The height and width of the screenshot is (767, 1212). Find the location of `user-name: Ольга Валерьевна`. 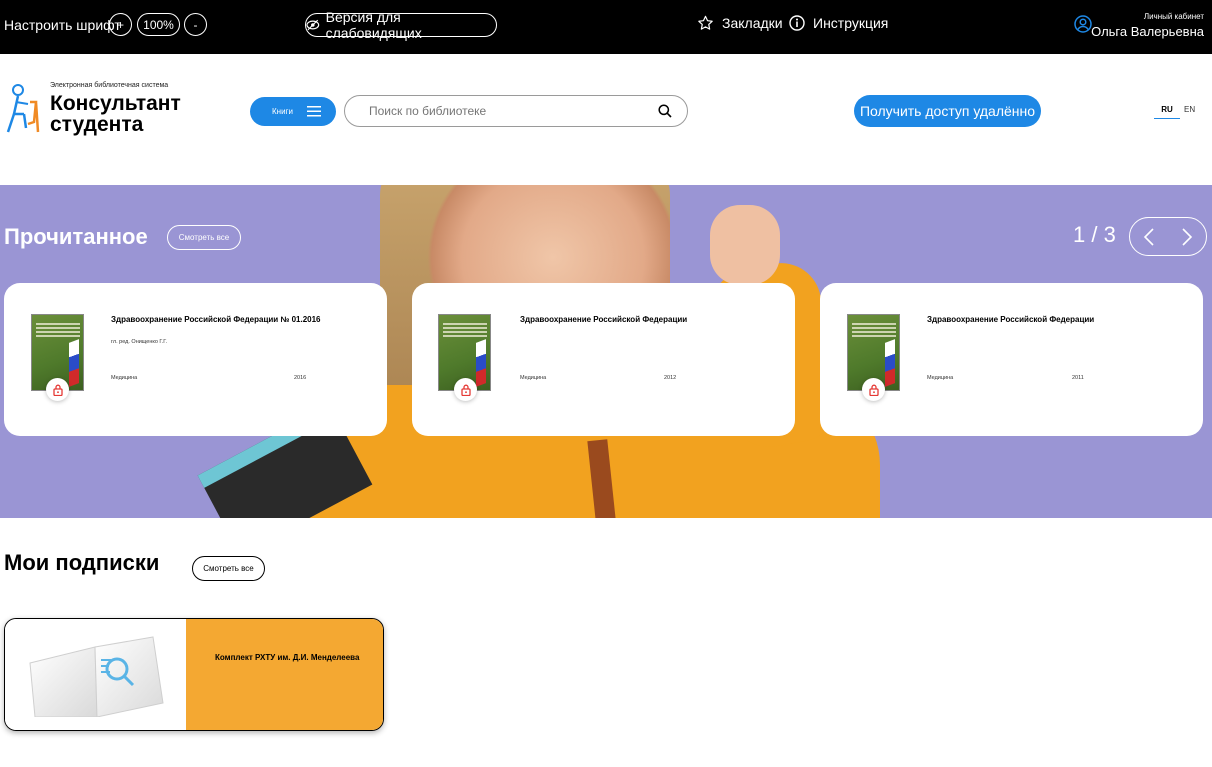

user-name: Ольга Валерьевна is located at coordinates (1147, 31).